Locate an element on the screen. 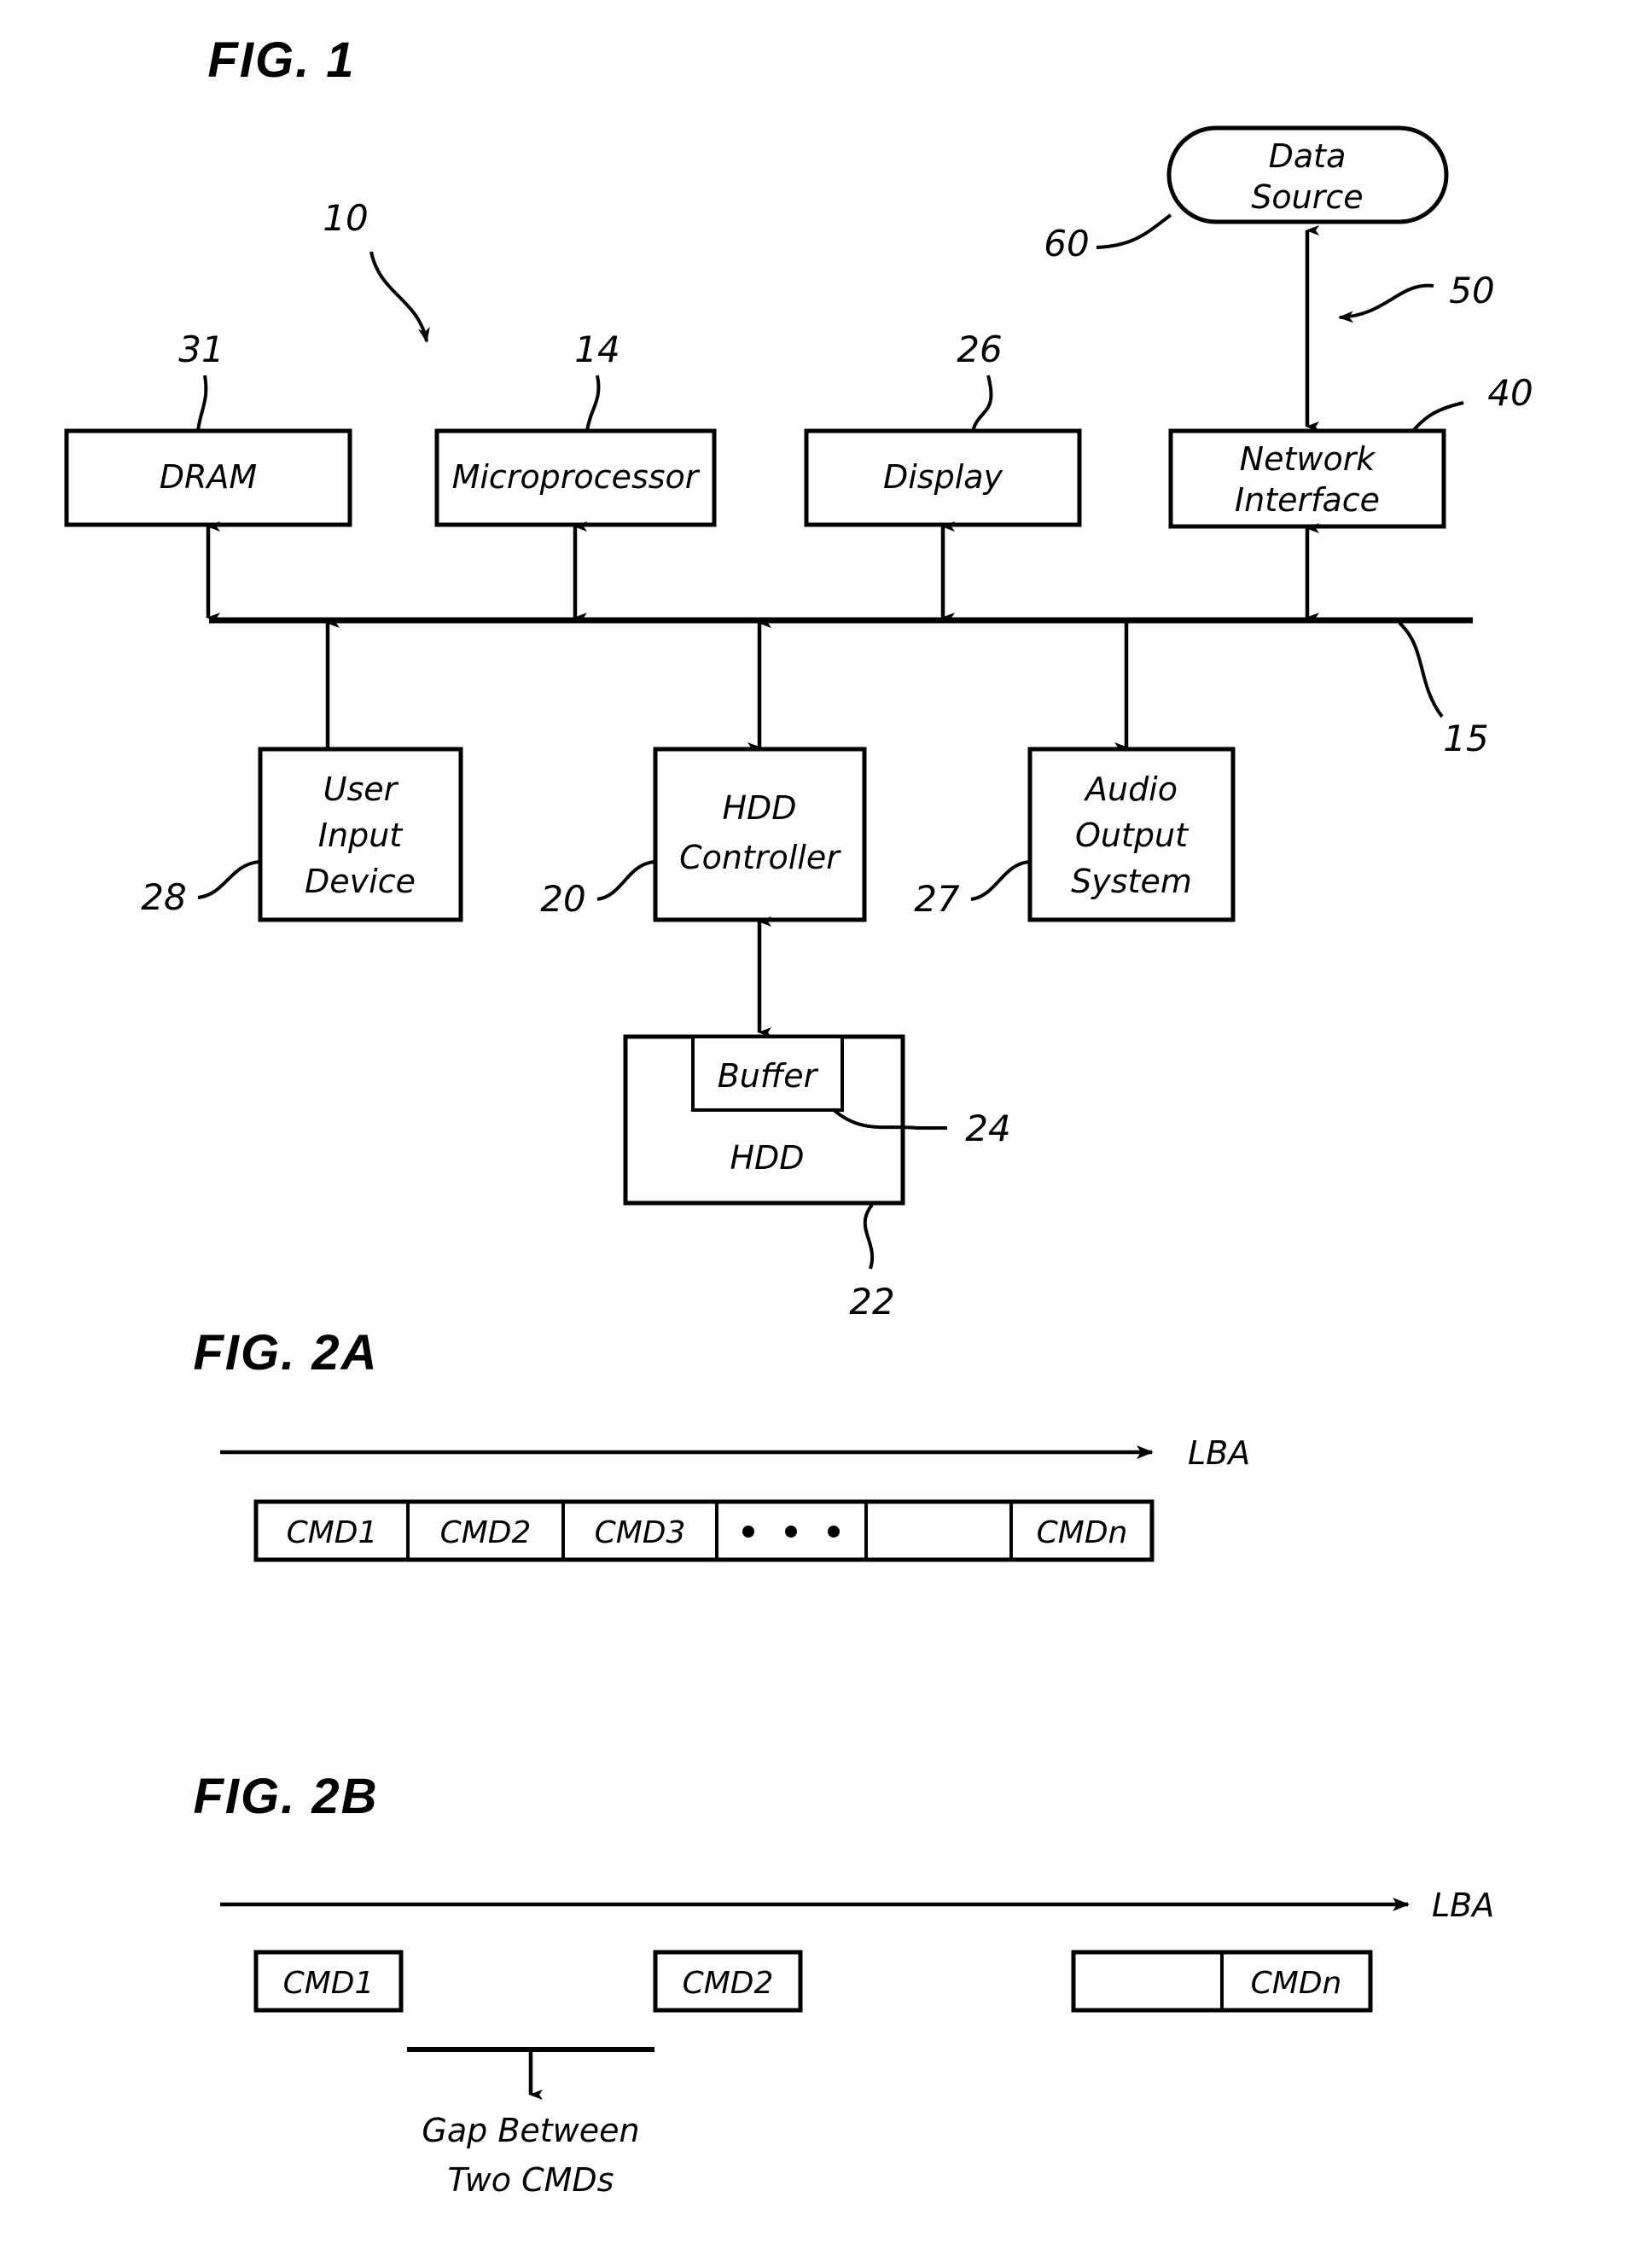 This screenshot has width=1652, height=2244. leader-data-source is located at coordinates (1134, 231).